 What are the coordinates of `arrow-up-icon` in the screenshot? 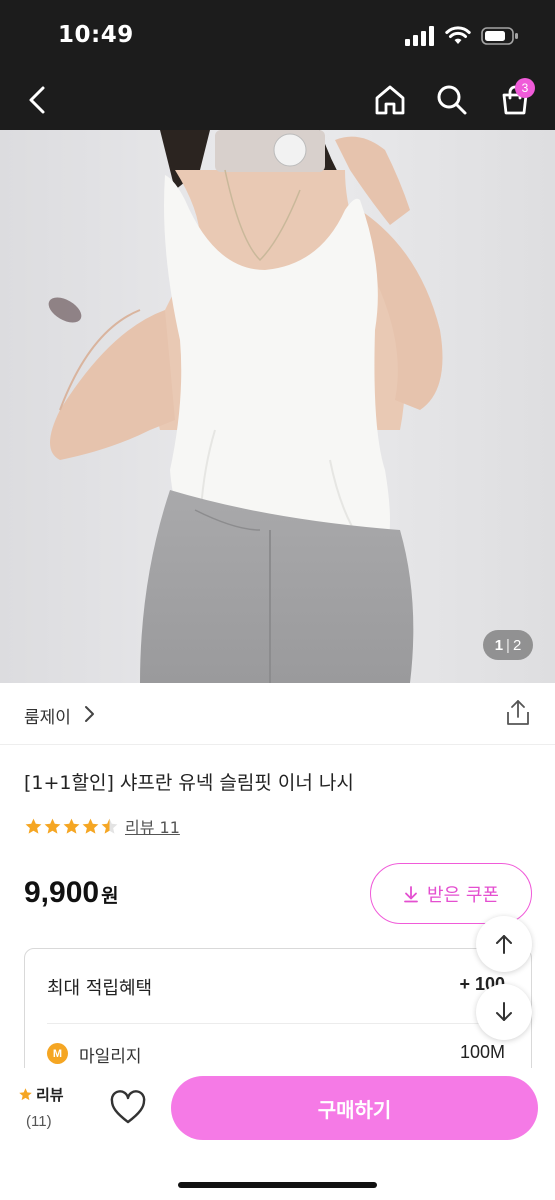 It's located at (504, 944).